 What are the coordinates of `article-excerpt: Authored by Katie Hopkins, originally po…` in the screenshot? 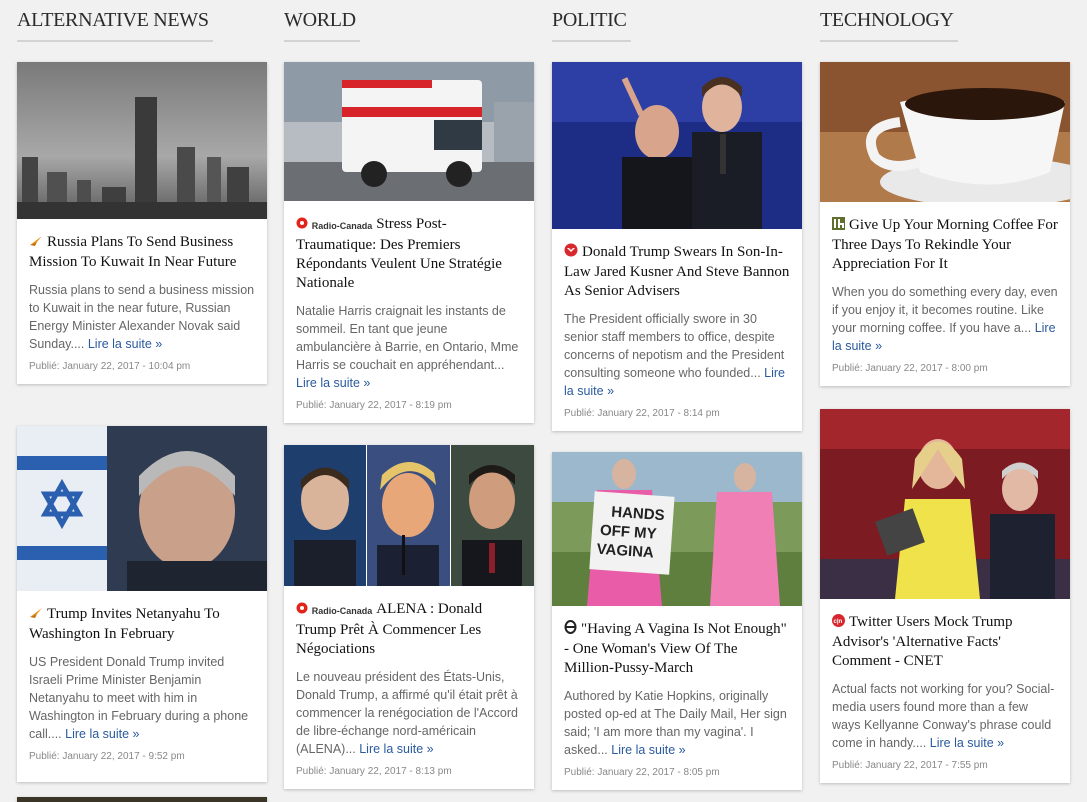 It's located at (675, 723).